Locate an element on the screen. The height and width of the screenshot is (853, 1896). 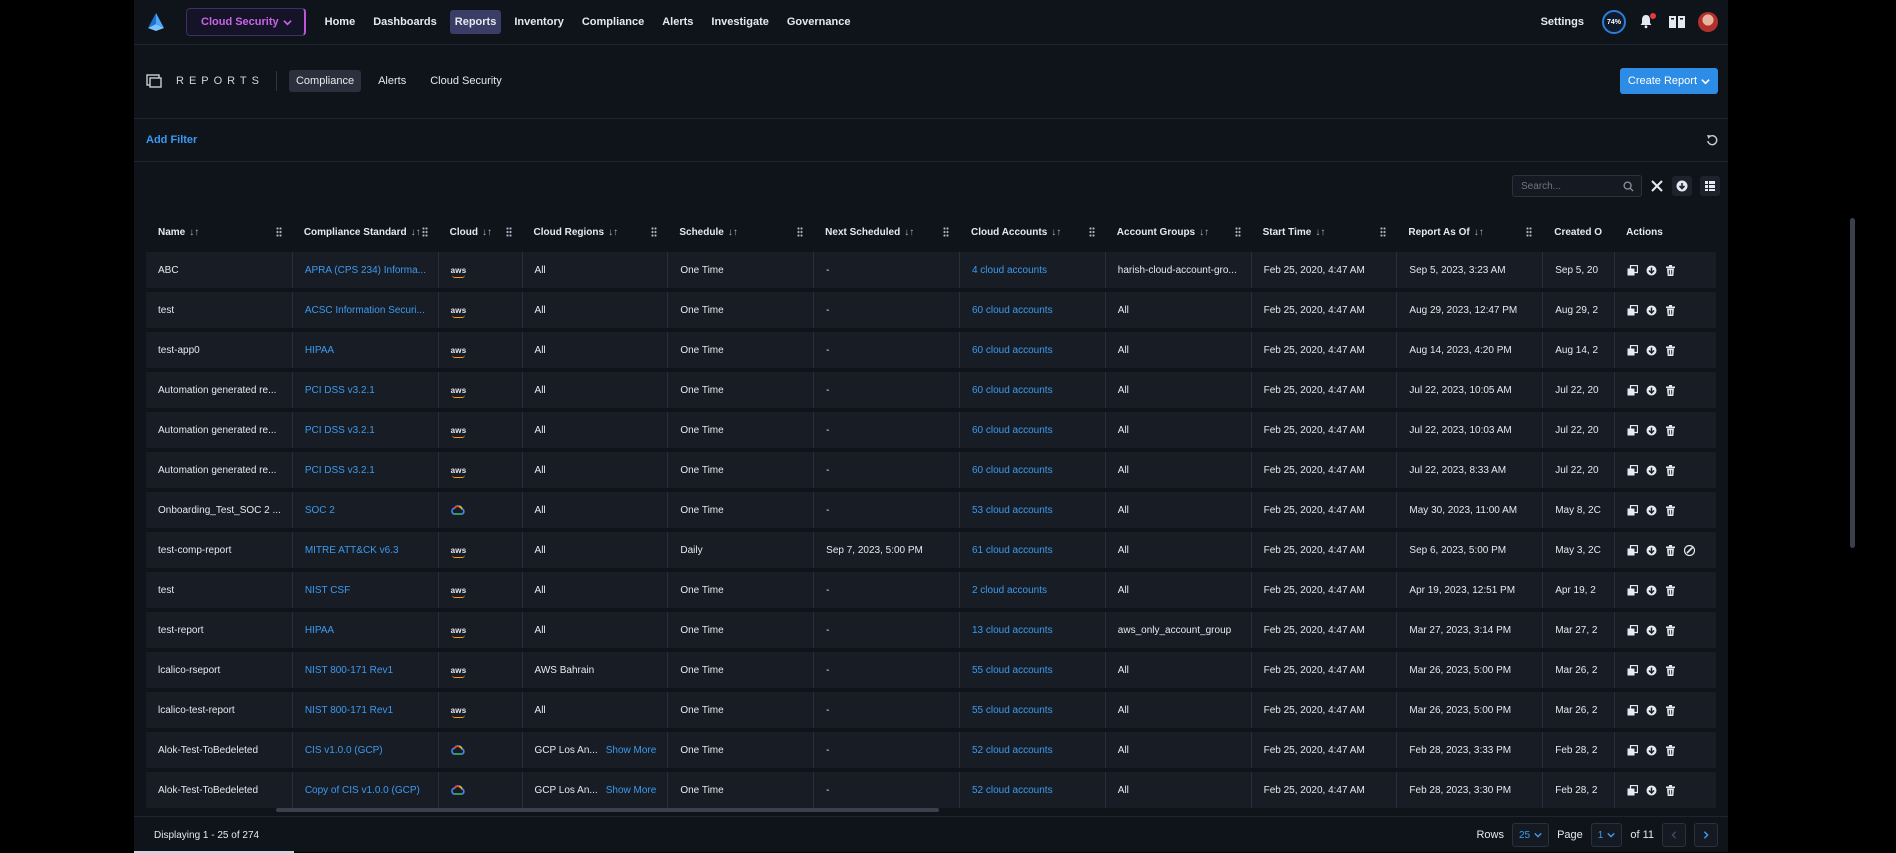
compliance-standard-link-text: MITRE ATT&CK v6.3 is located at coordinates (352, 550).